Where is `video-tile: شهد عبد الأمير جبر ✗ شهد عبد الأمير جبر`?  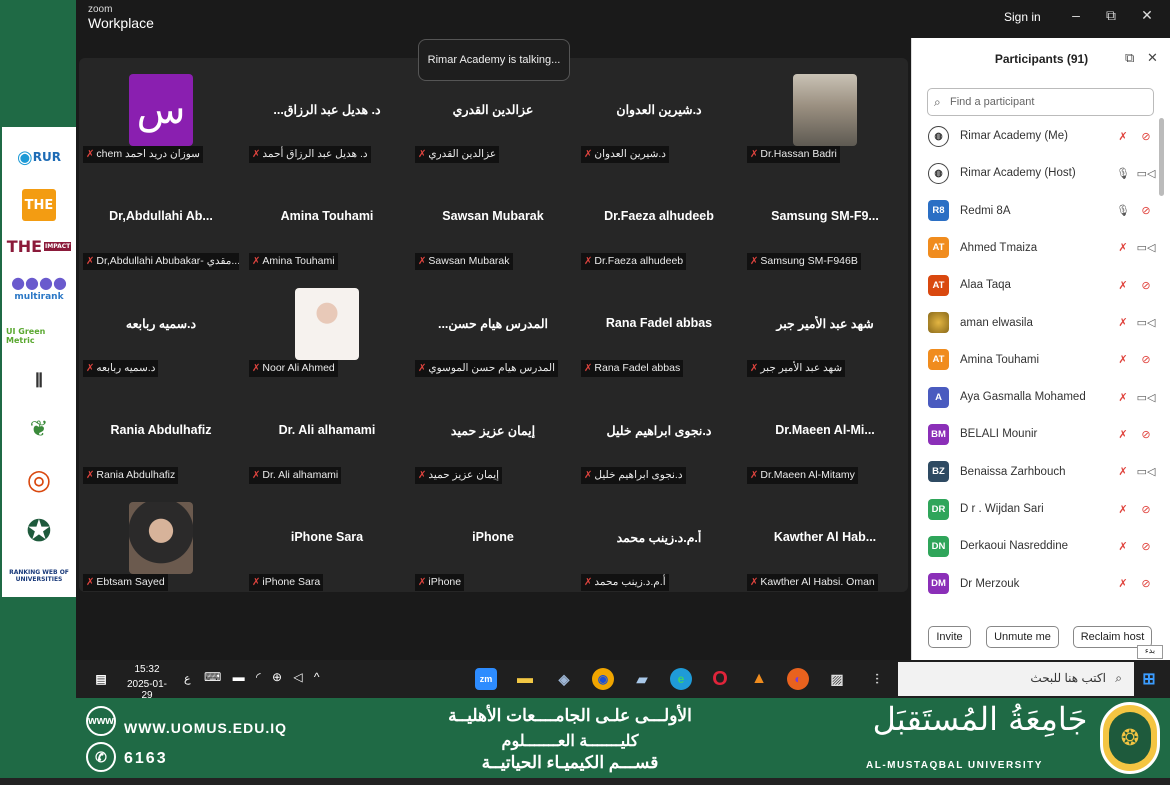 video-tile: شهد عبد الأمير جبر ✗ شهد عبد الأمير جبر is located at coordinates (825, 324).